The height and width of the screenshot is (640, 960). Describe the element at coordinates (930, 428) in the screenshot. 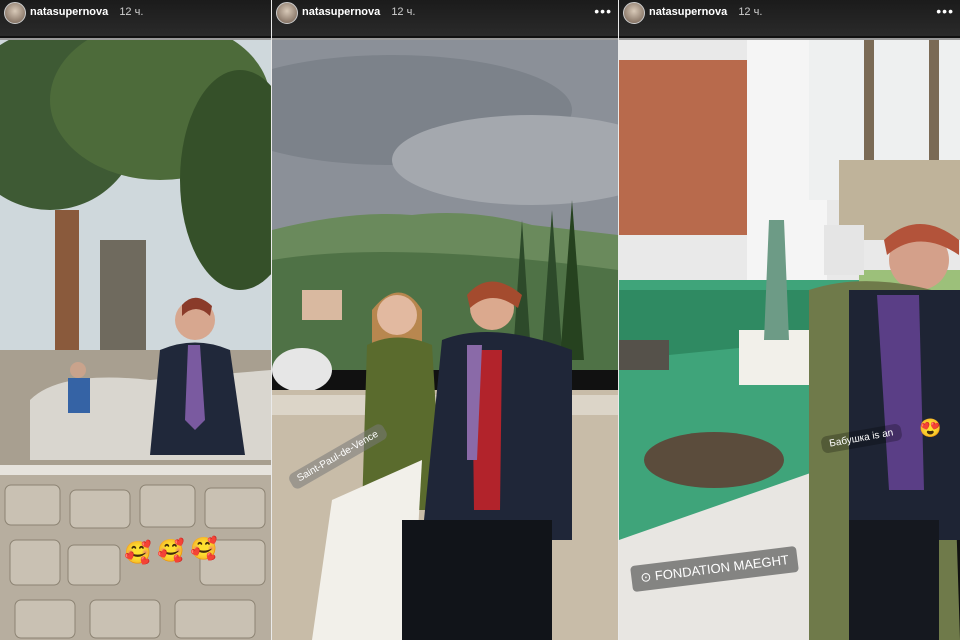

I see `emoji-sticker: 😍` at that location.